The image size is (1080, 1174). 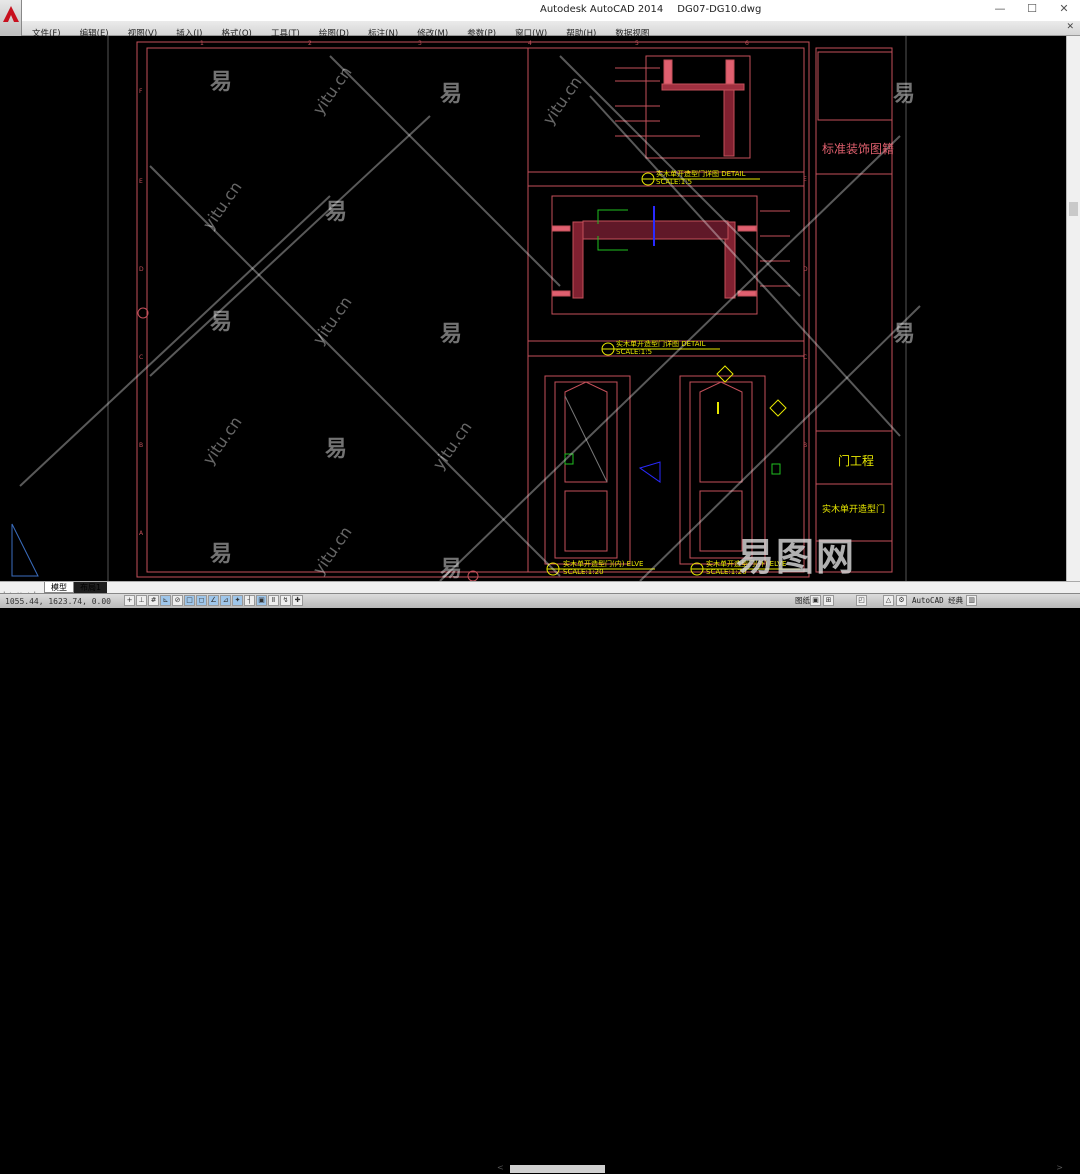 I want to click on tab-layout1: 布局1, so click(x=91, y=587).